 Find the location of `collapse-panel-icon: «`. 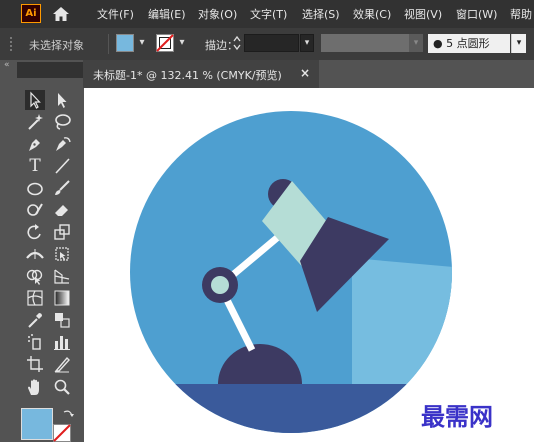

collapse-panel-icon: « is located at coordinates (7, 65).